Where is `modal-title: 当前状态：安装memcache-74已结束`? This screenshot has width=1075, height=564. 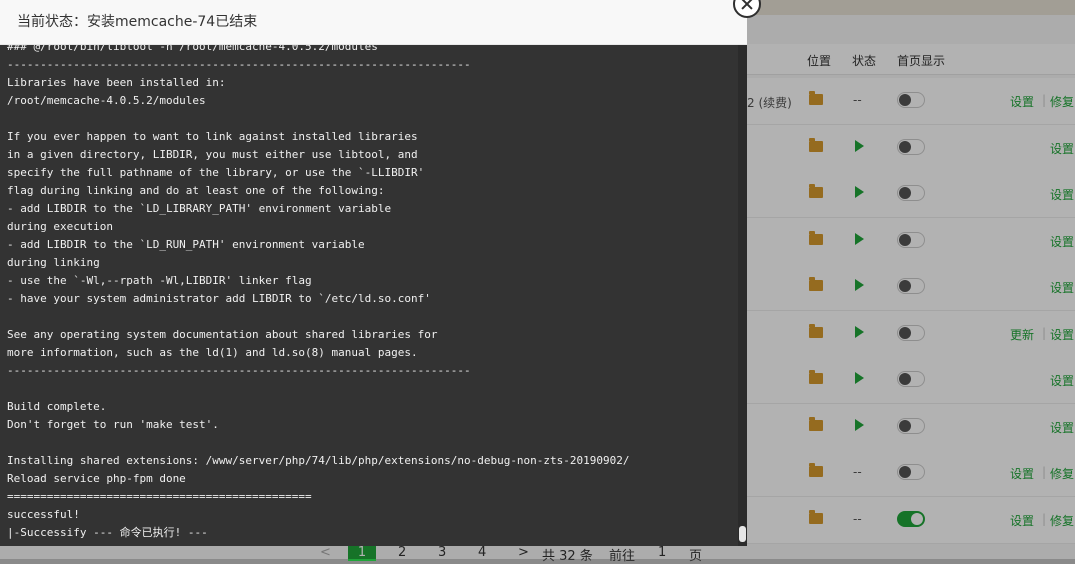
modal-title: 当前状态：安装memcache-74已结束 is located at coordinates (373, 22).